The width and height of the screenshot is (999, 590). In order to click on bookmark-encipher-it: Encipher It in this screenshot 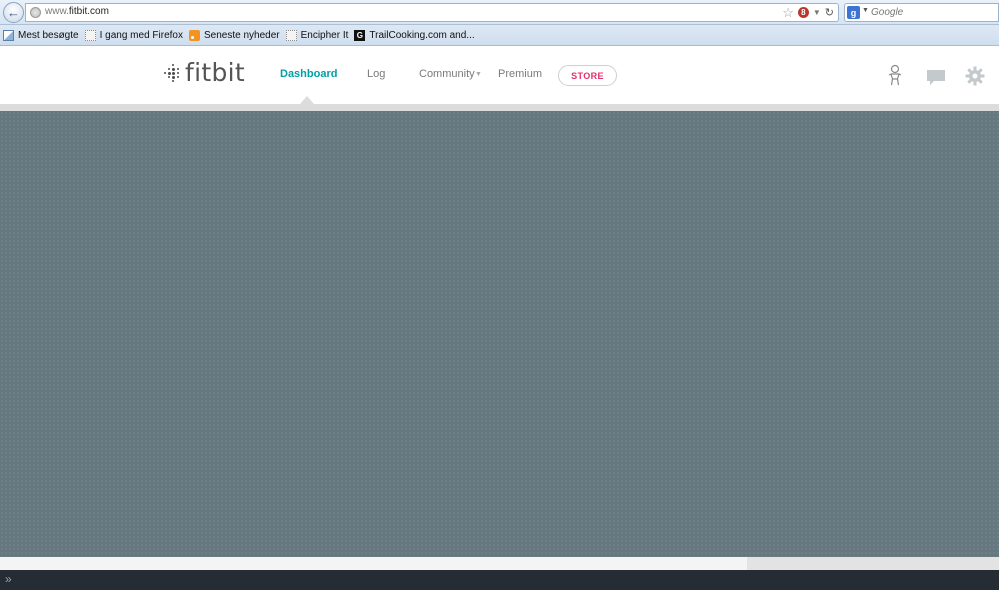, I will do `click(317, 35)`.